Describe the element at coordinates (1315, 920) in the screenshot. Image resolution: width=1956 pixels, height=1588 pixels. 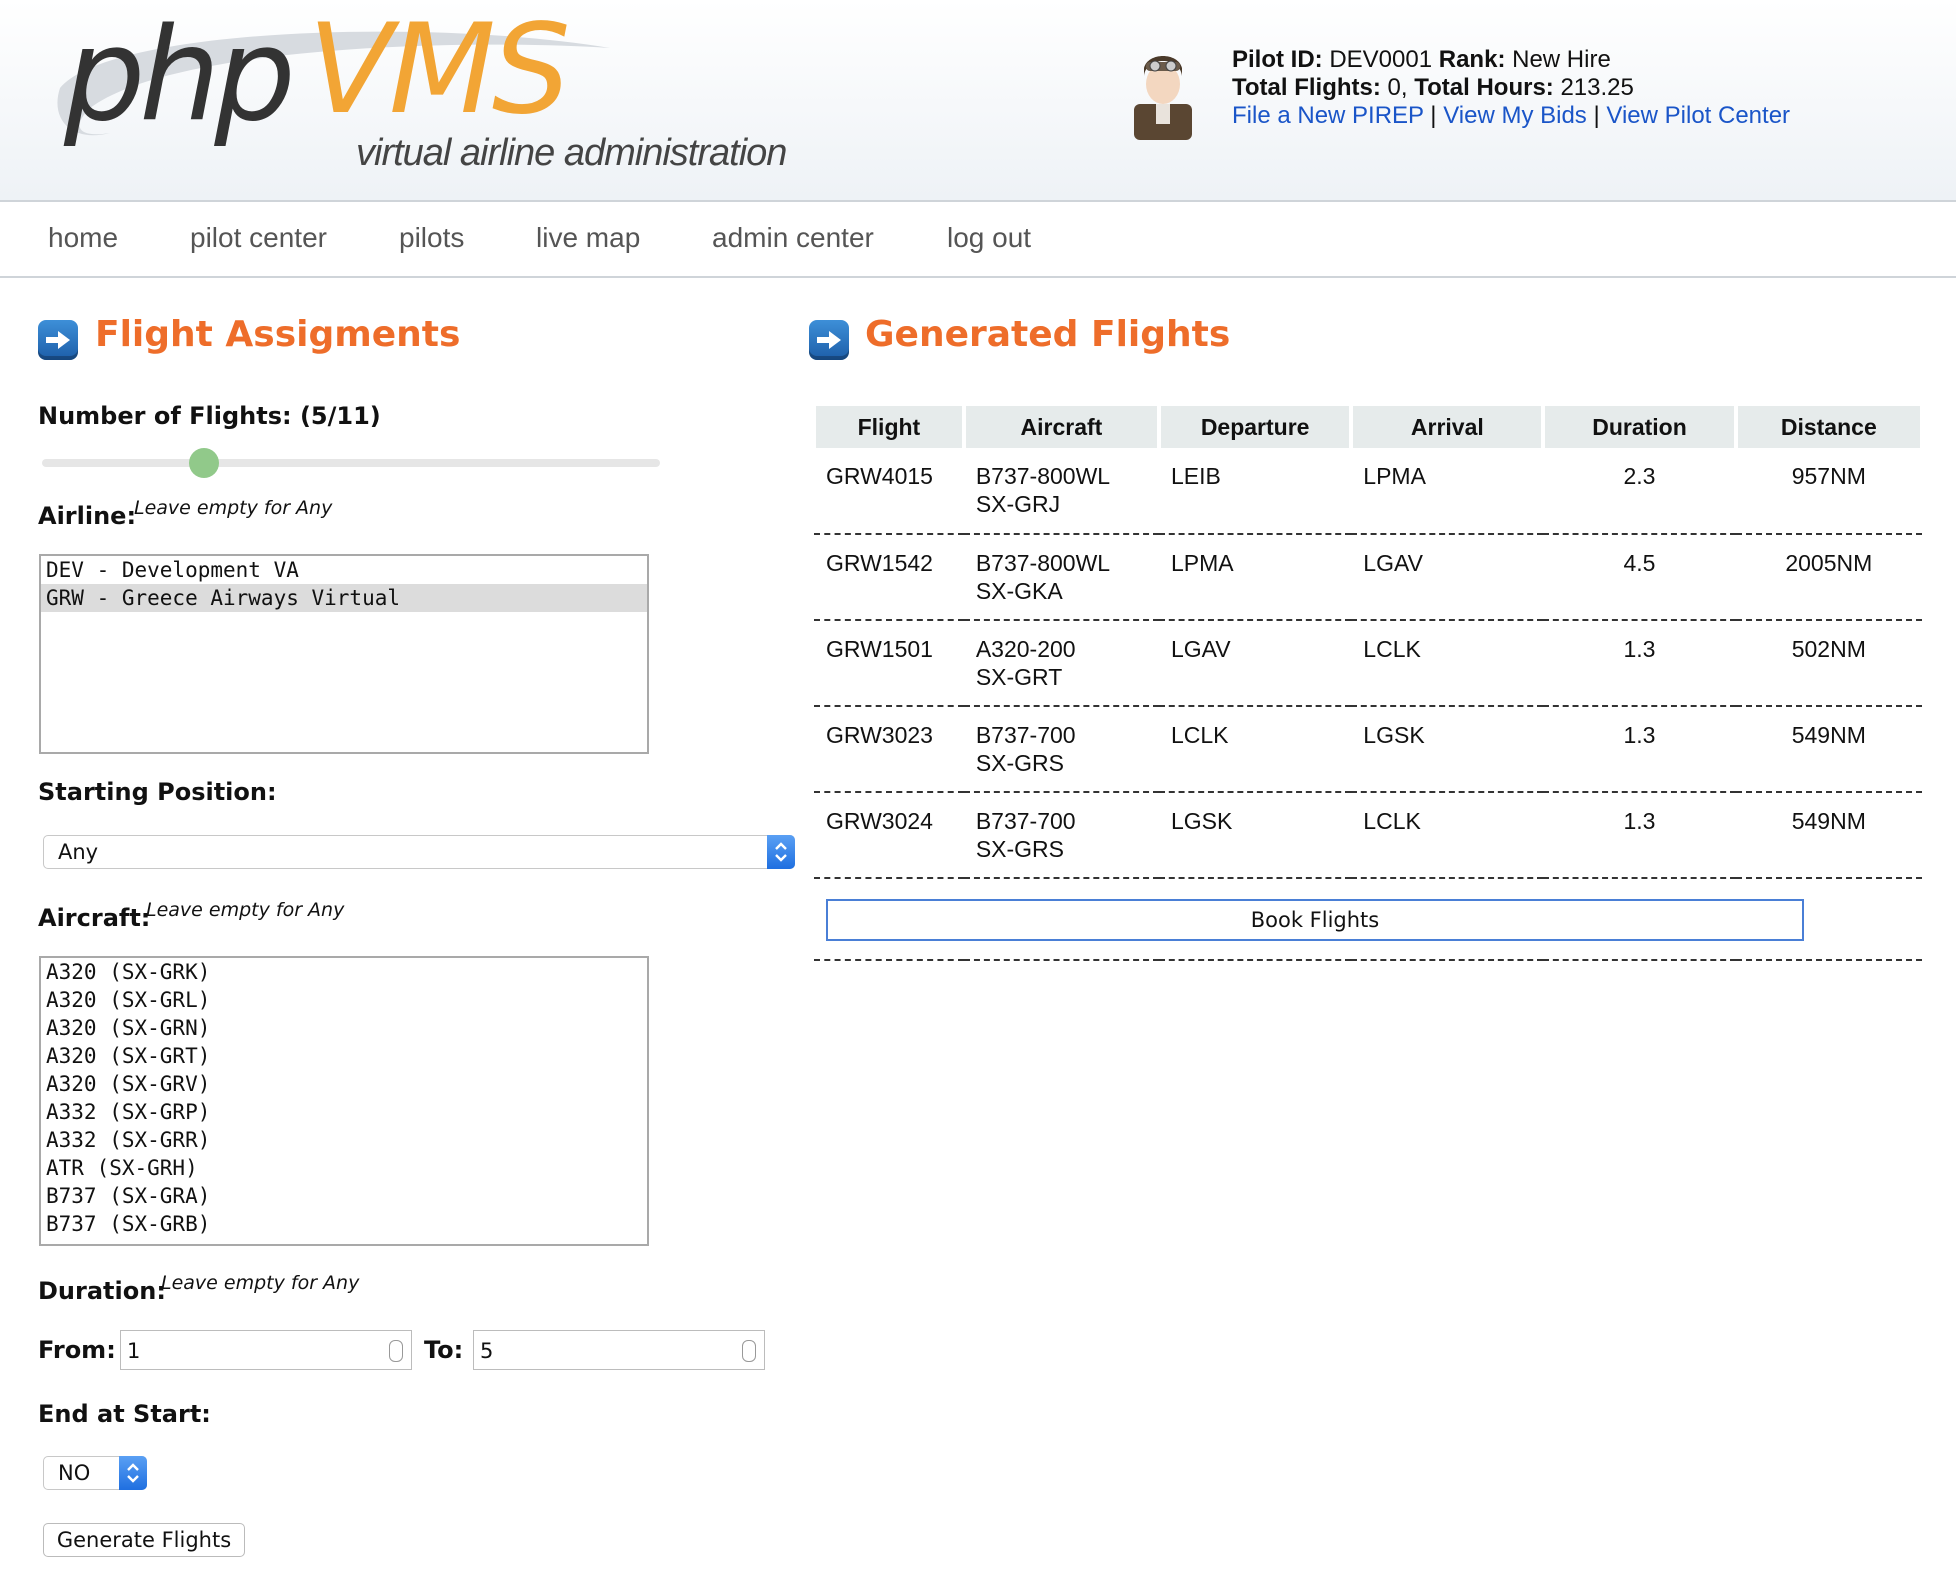
I see `book-flights-button: Book Flights` at that location.